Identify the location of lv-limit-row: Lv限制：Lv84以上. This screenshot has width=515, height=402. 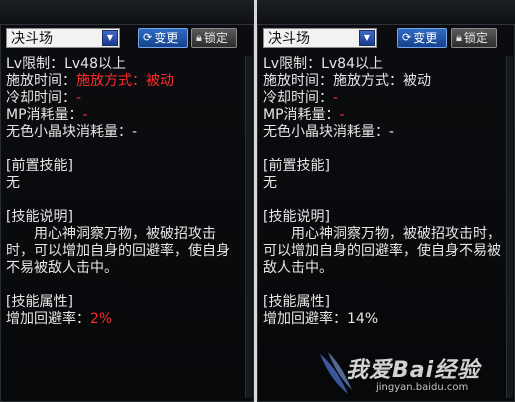
(383, 64).